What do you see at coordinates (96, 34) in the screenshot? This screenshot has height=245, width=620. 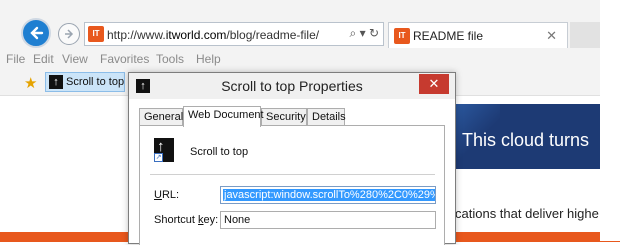 I see `site-favicon-icon: IT` at bounding box center [96, 34].